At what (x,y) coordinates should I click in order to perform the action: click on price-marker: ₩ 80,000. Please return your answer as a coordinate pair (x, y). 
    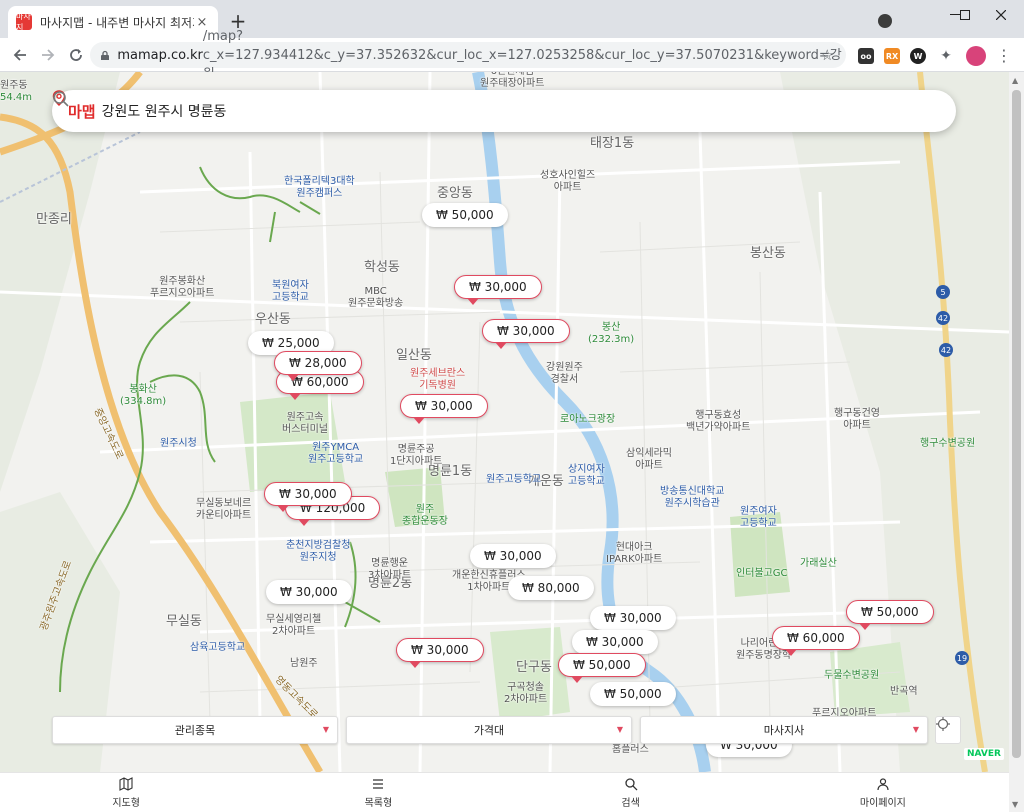
    Looking at the image, I should click on (551, 588).